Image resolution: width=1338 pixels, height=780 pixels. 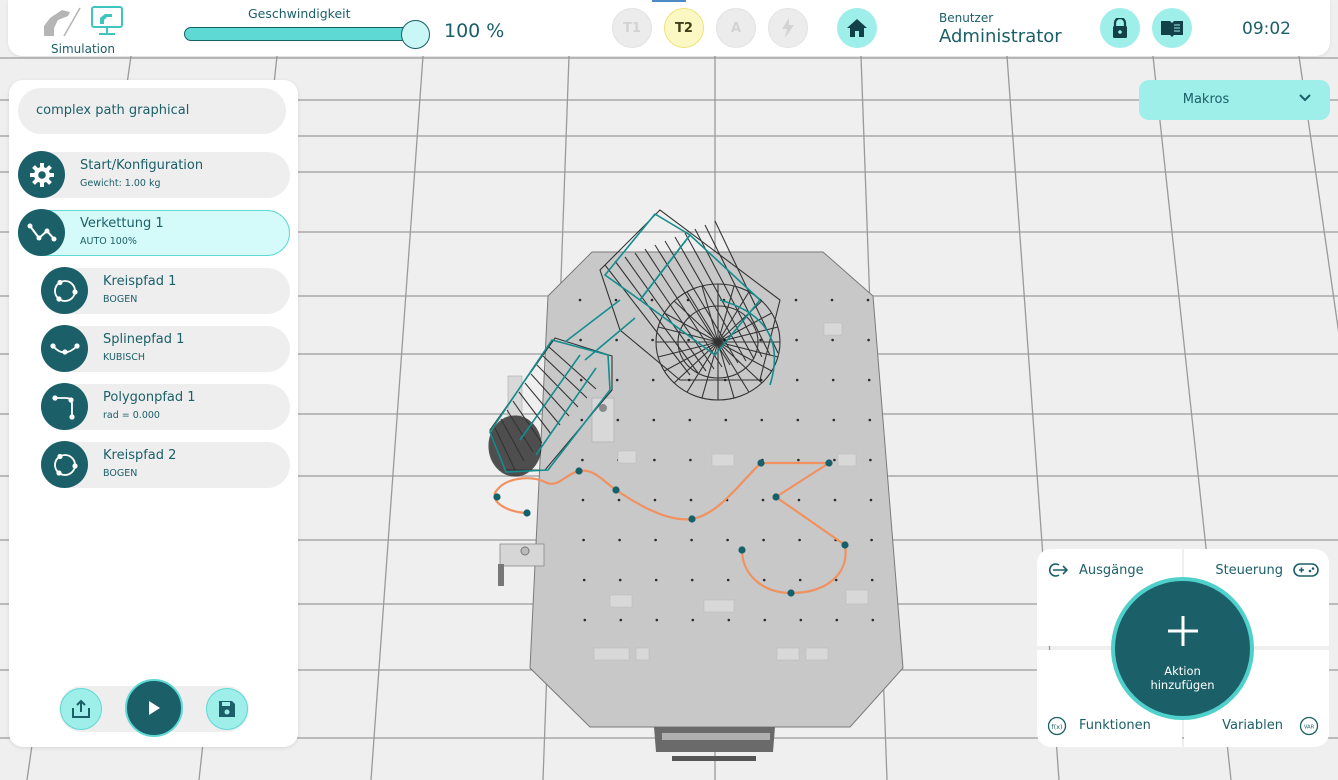 What do you see at coordinates (1249, 570) in the screenshot?
I see `control-label: Steuerung` at bounding box center [1249, 570].